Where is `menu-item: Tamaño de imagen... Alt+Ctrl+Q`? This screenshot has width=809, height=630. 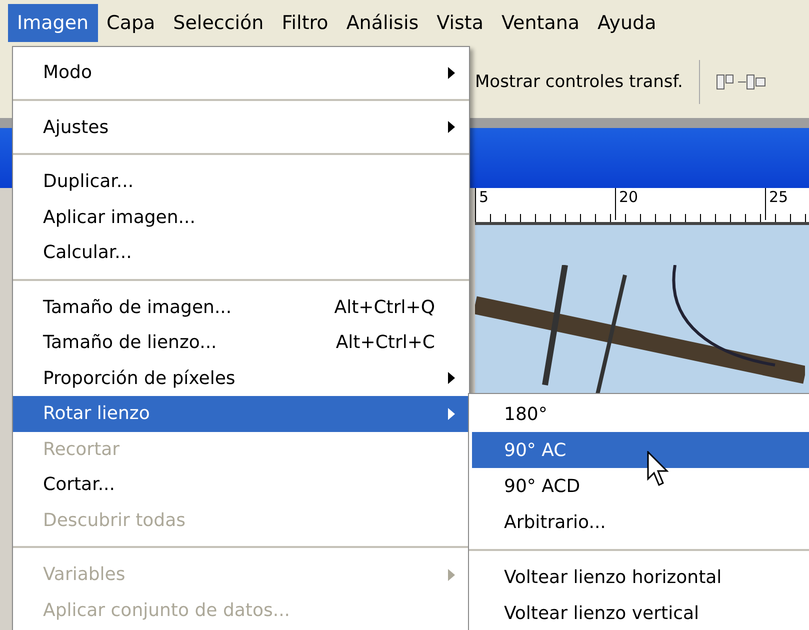 menu-item: Tamaño de imagen... Alt+Ctrl+Q is located at coordinates (241, 307).